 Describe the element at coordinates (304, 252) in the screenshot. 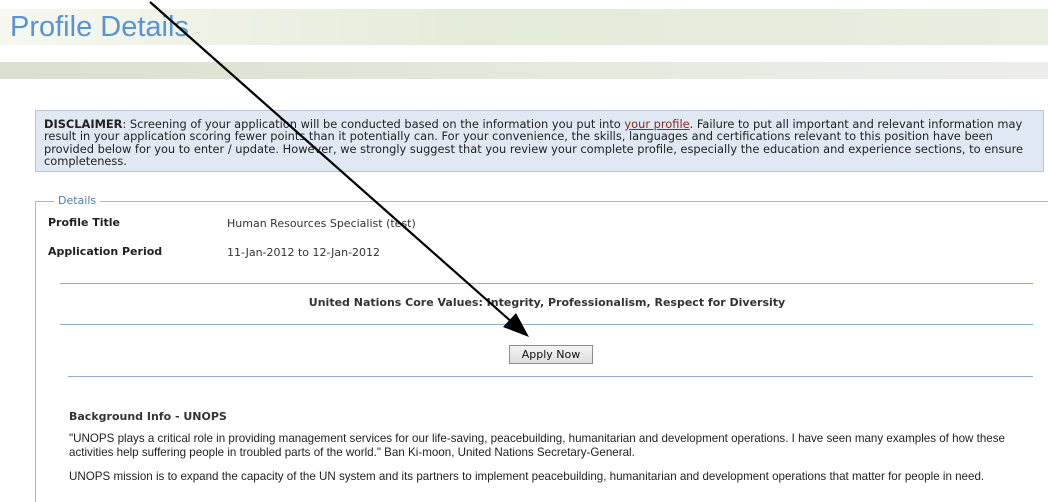

I see `application-period-value: 11-Jan-2012 to 12-Jan-2012` at that location.